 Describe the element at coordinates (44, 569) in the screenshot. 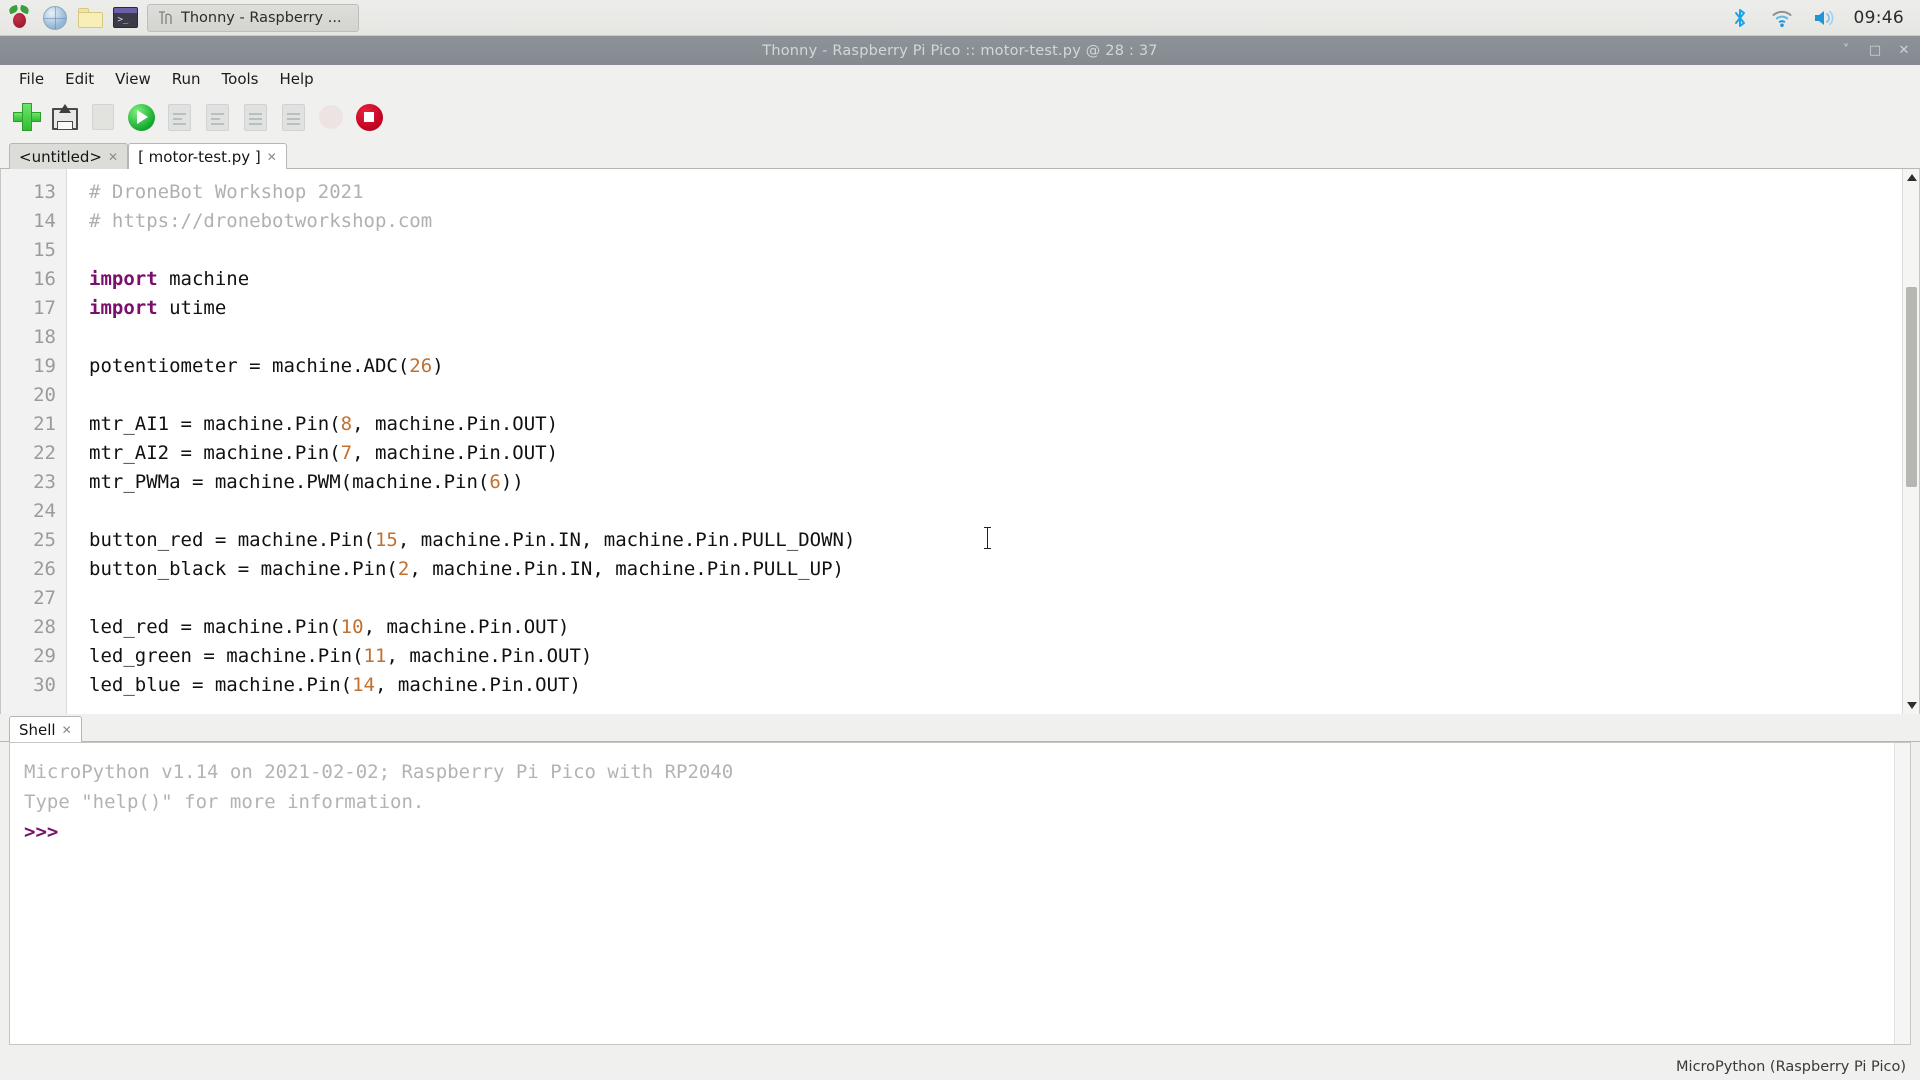

I see `line-number: 26` at that location.